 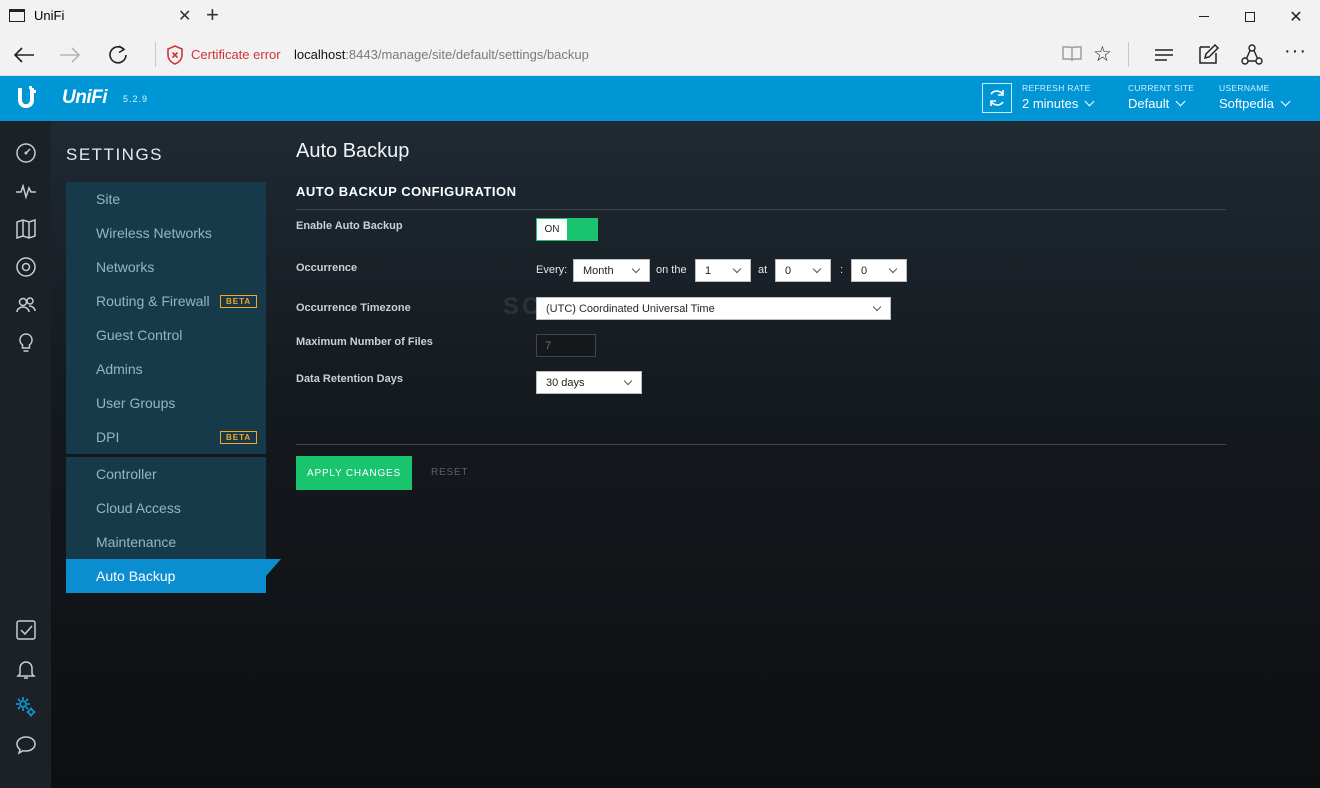 I want to click on settings-item-dpi: DPI BETA, so click(x=166, y=437).